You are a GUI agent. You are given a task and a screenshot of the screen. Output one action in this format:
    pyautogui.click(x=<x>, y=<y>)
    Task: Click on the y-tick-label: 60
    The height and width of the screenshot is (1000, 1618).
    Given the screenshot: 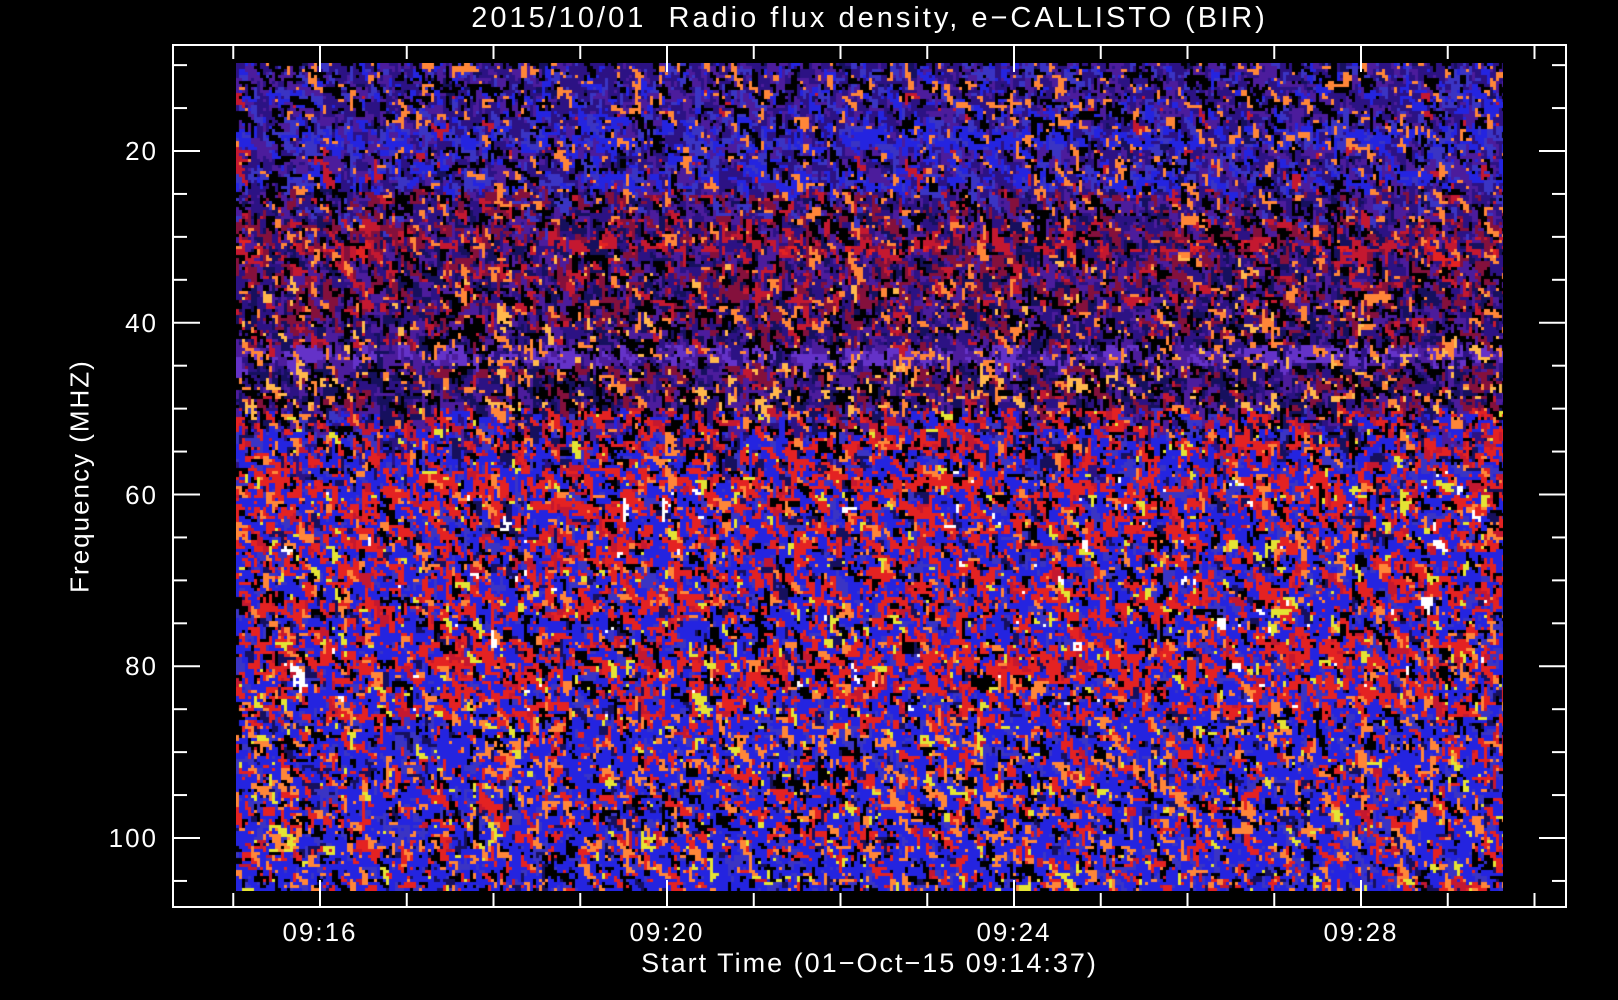 What is the action you would take?
    pyautogui.click(x=141, y=494)
    